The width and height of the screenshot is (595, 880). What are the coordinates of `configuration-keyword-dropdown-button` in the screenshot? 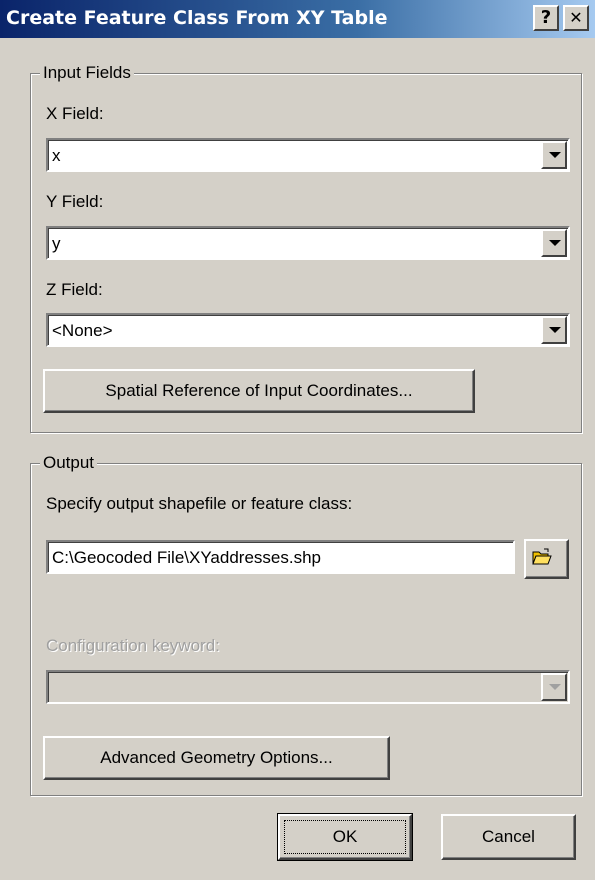 It's located at (554, 687).